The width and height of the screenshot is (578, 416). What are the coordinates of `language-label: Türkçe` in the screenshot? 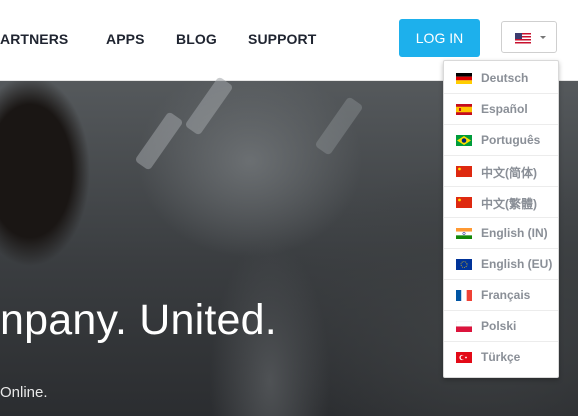 It's located at (501, 357).